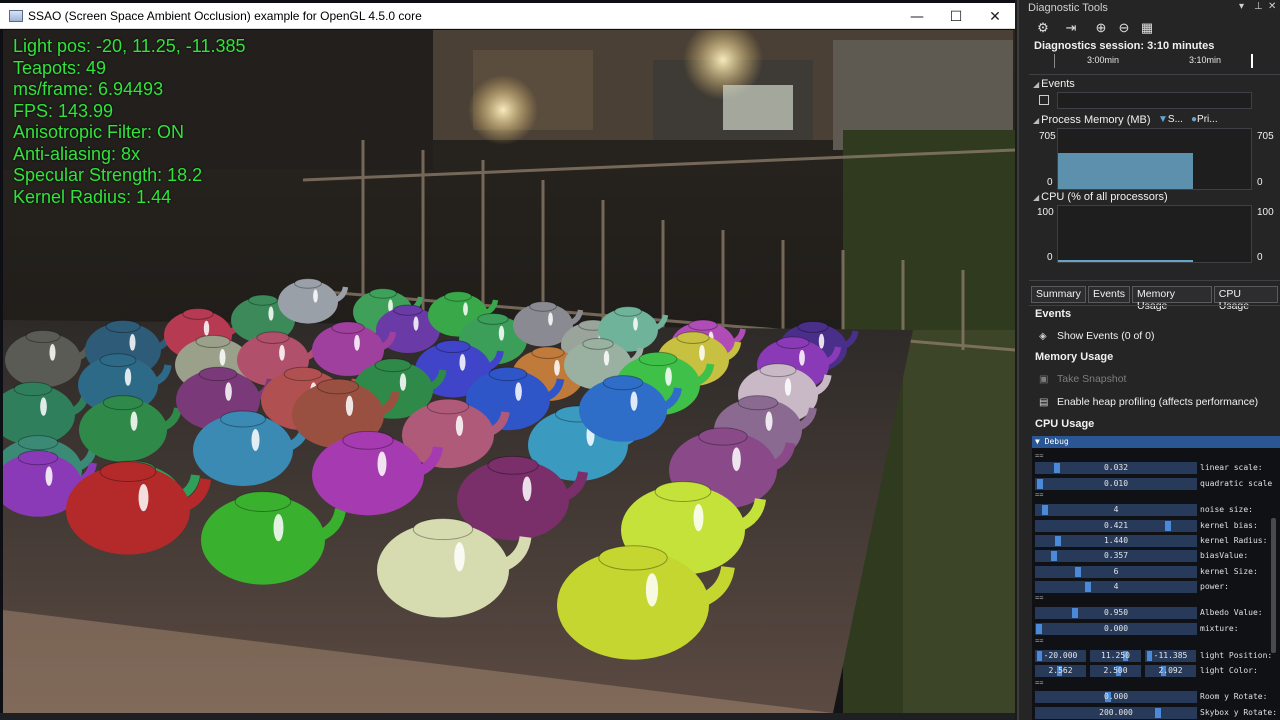 The height and width of the screenshot is (720, 1280). I want to click on debug-window-title: Debug, so click(1056, 441).